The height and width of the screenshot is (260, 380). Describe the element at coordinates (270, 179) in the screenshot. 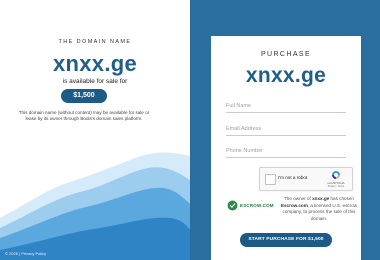

I see `recaptcha-checkbox` at that location.